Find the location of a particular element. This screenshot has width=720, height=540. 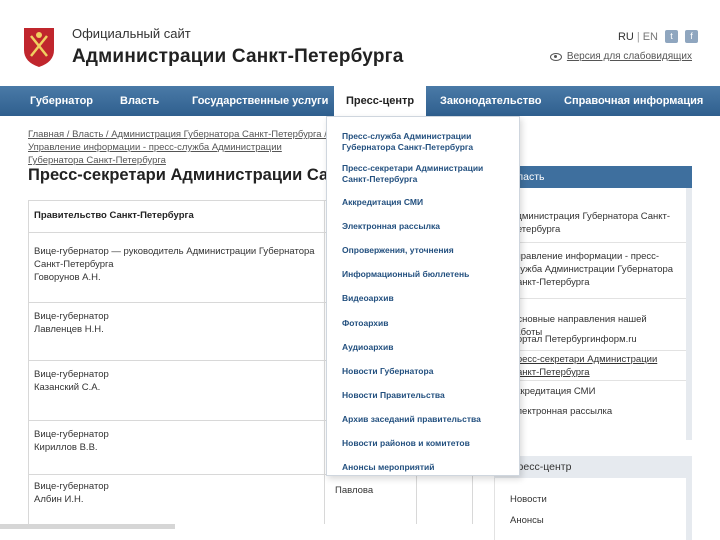

row-name: Казанский С.А. is located at coordinates (179, 387).